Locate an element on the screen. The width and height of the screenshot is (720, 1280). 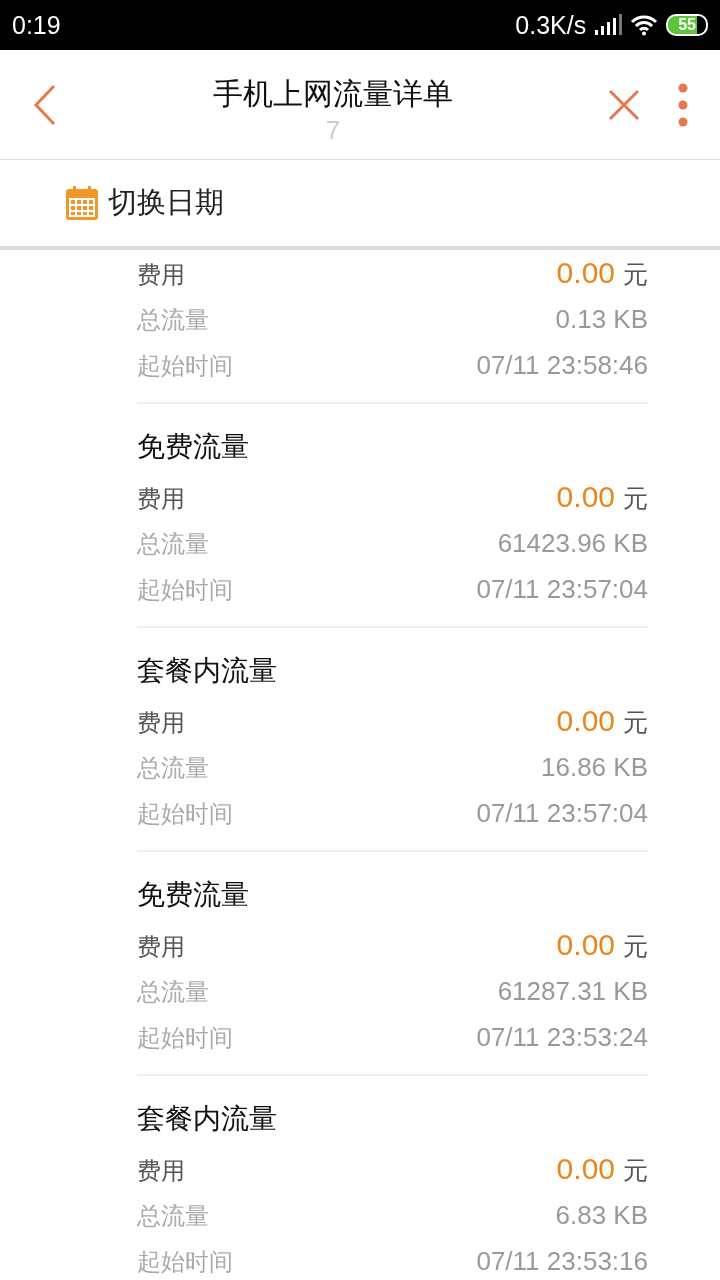
network-speed: 0.3K/s is located at coordinates (551, 25).